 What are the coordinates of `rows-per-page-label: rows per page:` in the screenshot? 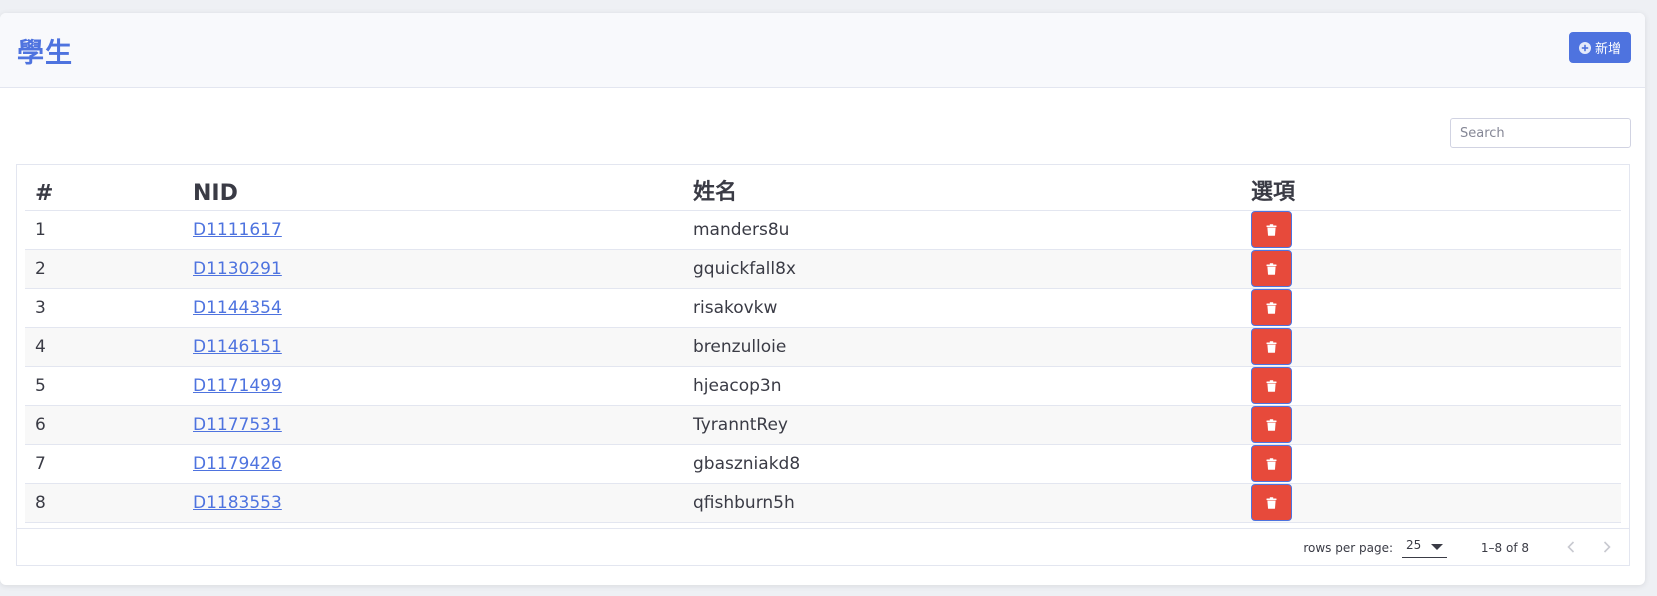 It's located at (1348, 548).